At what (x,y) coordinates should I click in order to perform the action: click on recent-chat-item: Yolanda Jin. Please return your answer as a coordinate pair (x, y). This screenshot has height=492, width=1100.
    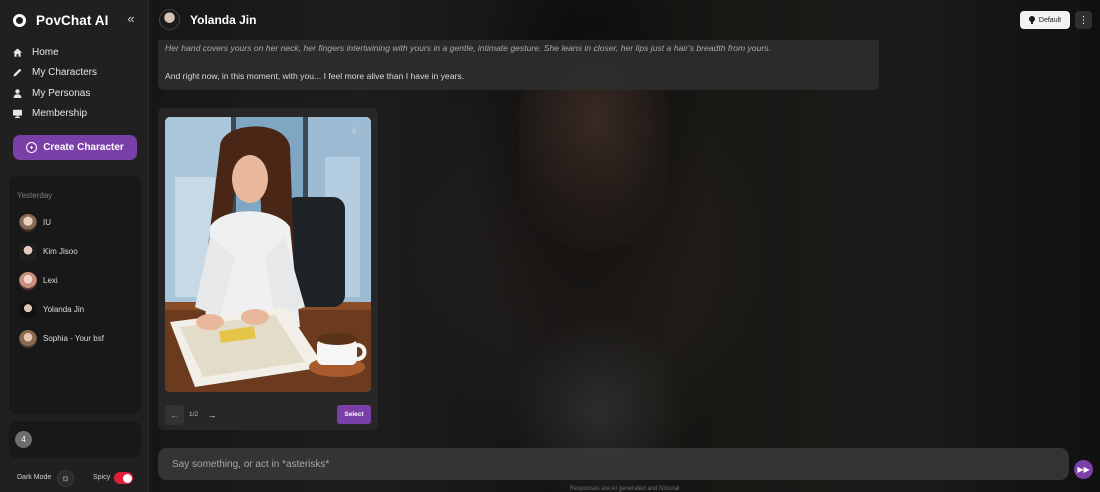
    Looking at the image, I should click on (78, 309).